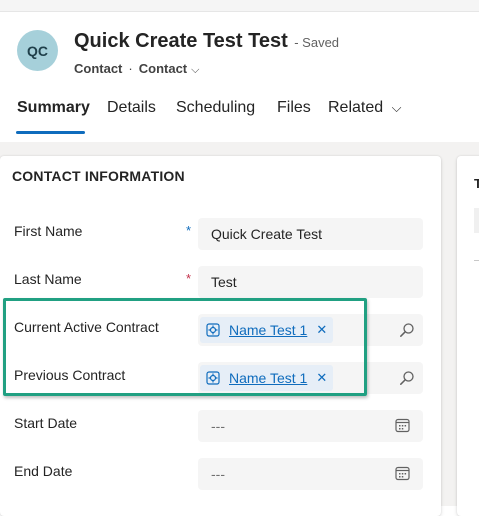 This screenshot has height=516, width=479. What do you see at coordinates (294, 108) in the screenshot?
I see `tab-files: Files` at bounding box center [294, 108].